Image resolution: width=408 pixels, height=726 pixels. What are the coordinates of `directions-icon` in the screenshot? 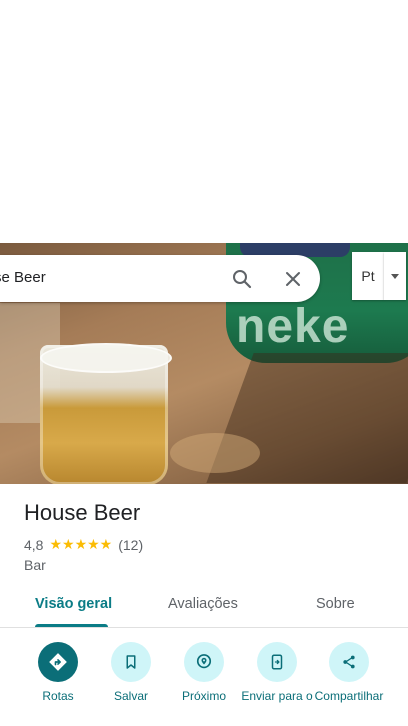 It's located at (58, 662).